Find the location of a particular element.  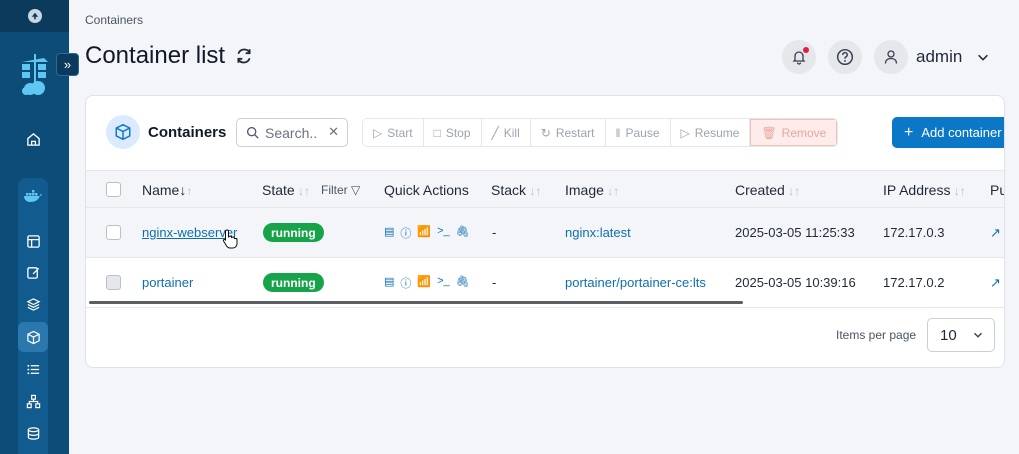

refresh-icon is located at coordinates (244, 56).